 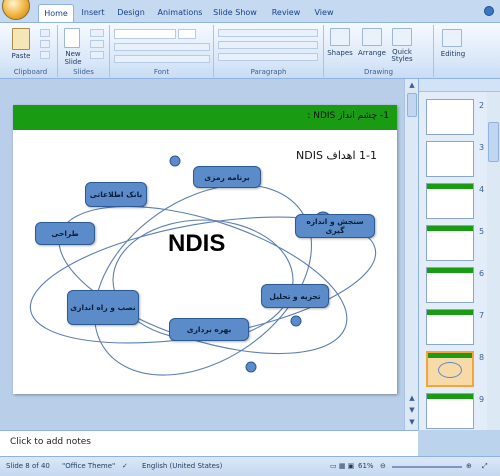 I want to click on scroll-up-icon: ▲, so click(x=412, y=85).